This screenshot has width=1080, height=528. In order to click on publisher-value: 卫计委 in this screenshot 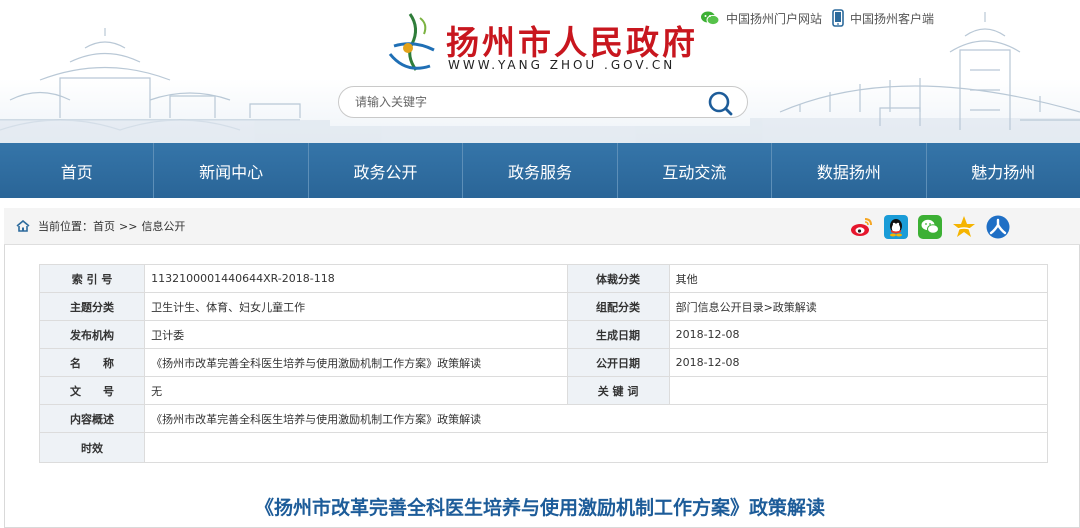, I will do `click(356, 334)`.